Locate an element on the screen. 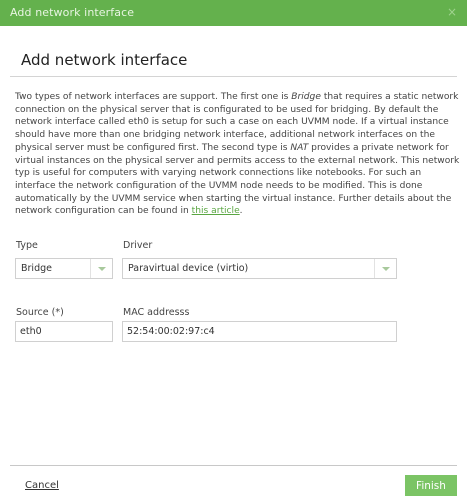  heading-divider is located at coordinates (233, 76).